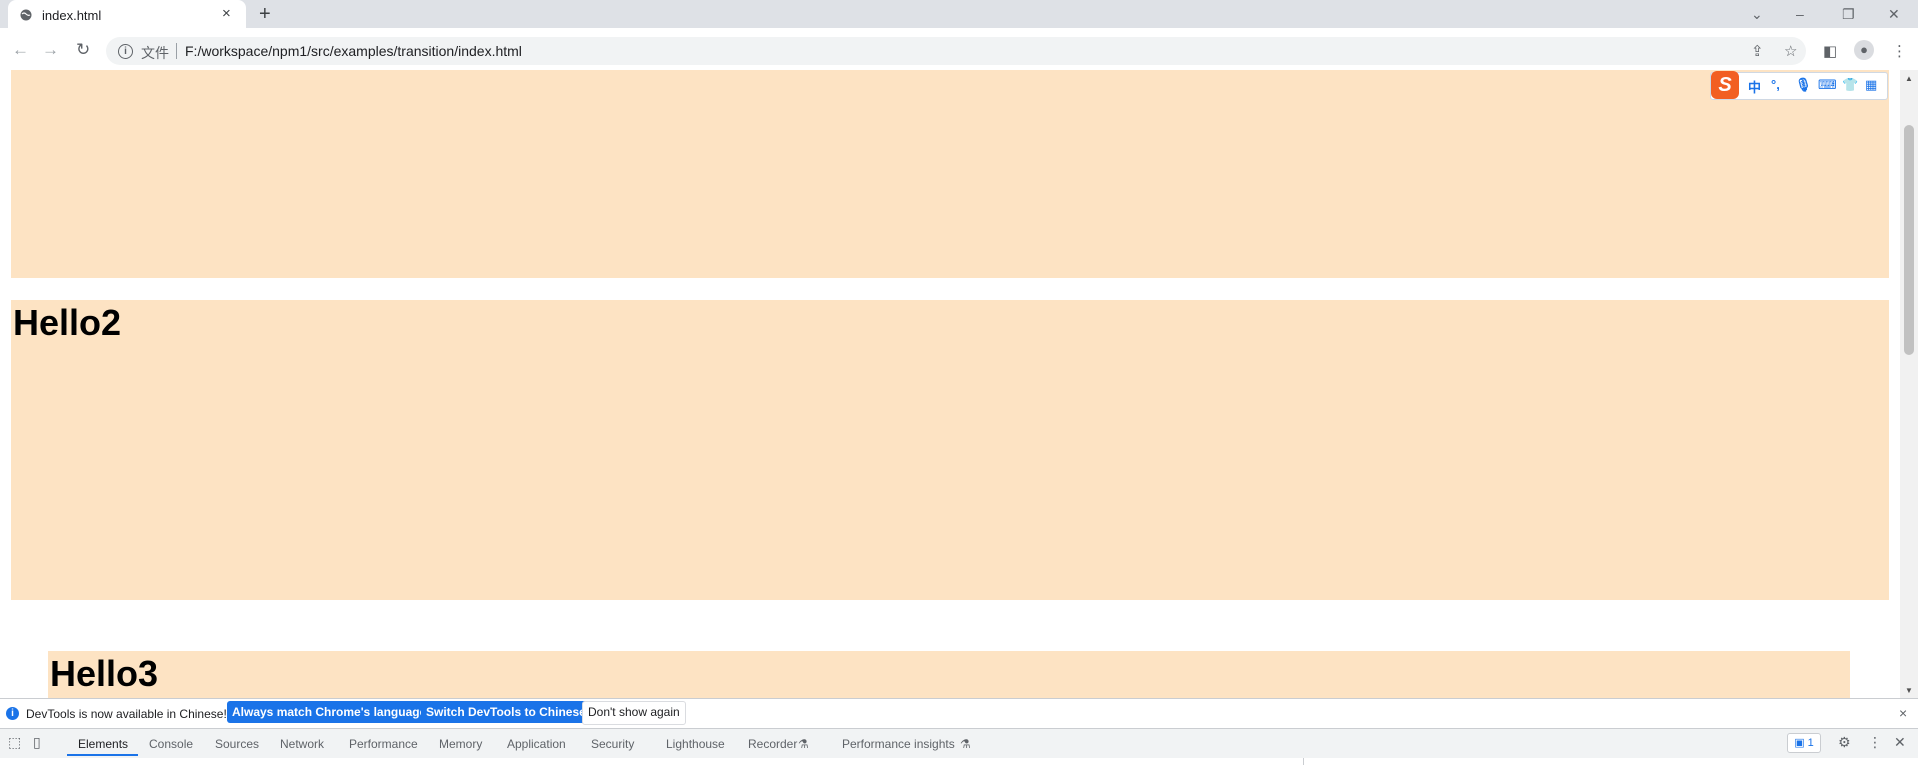 This screenshot has width=1918, height=765. I want to click on address-separator, so click(176, 51).